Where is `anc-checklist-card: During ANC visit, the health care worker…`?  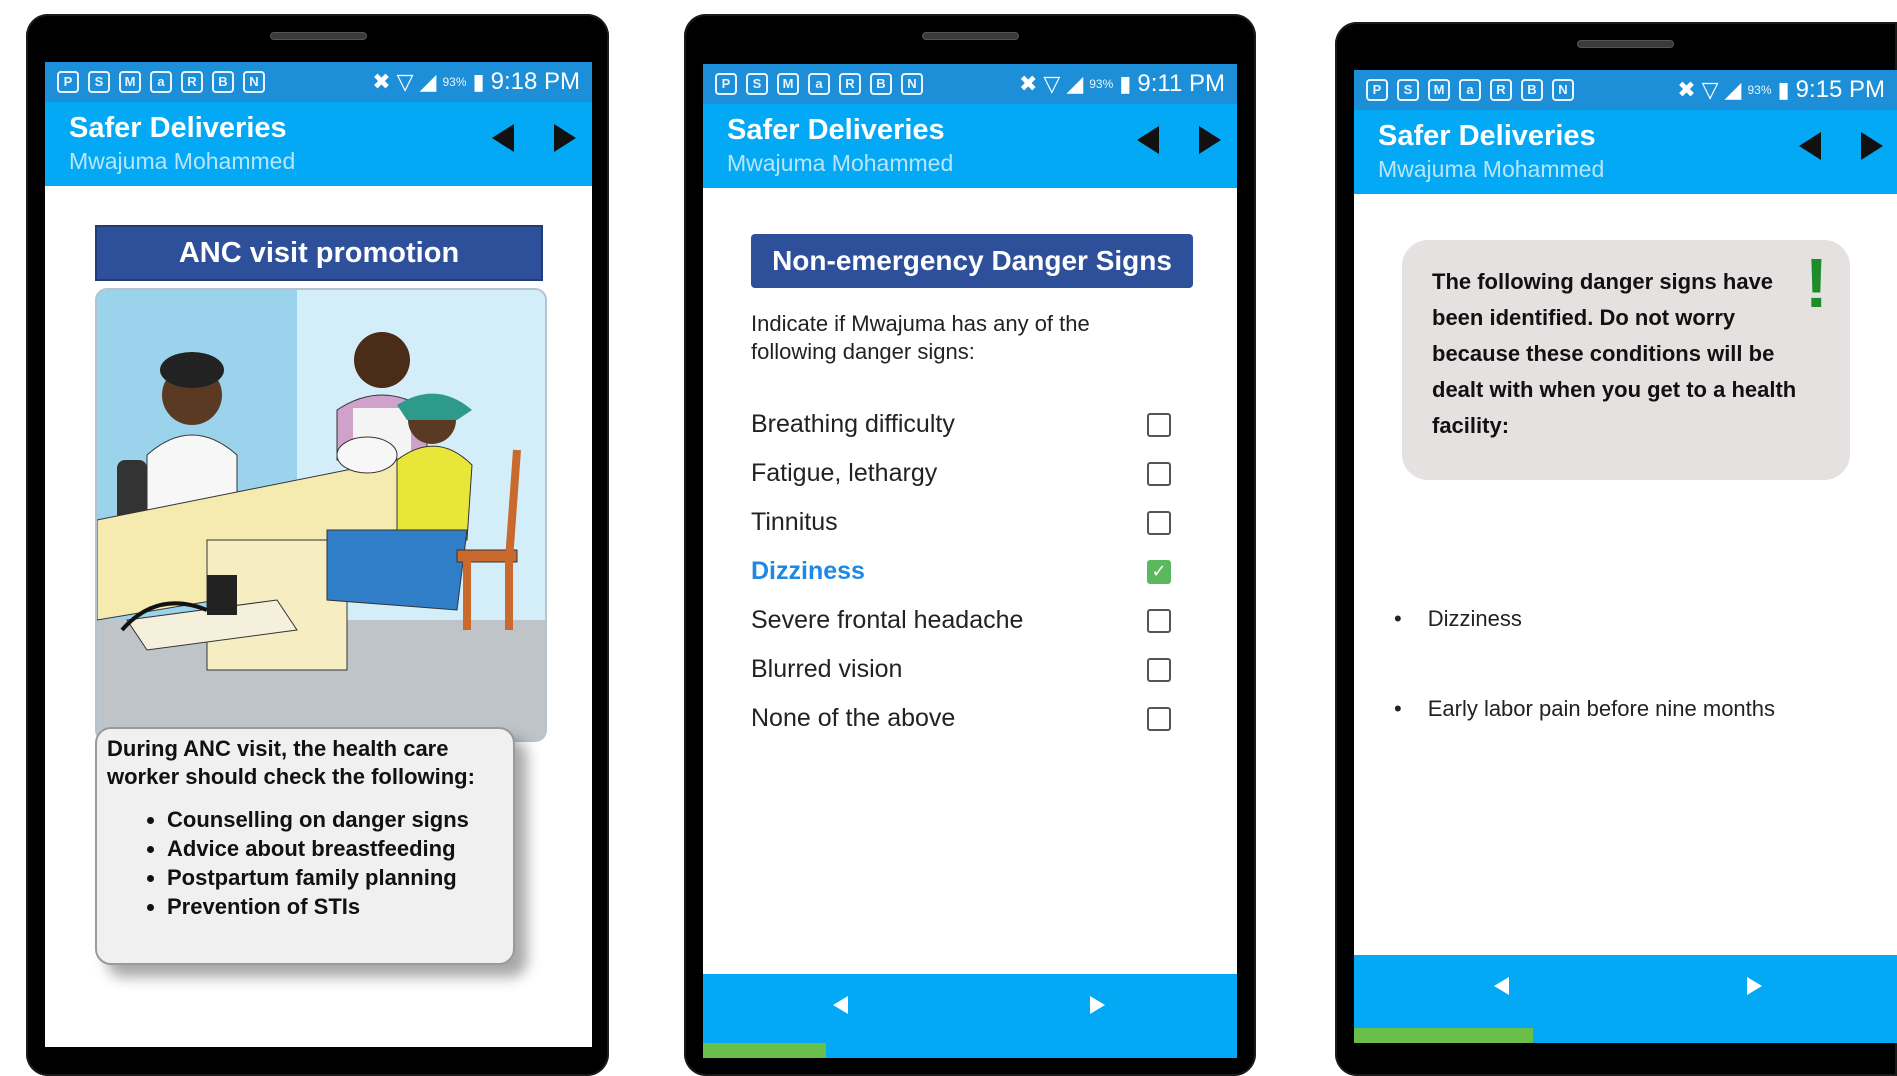 anc-checklist-card: During ANC visit, the health care worker… is located at coordinates (305, 846).